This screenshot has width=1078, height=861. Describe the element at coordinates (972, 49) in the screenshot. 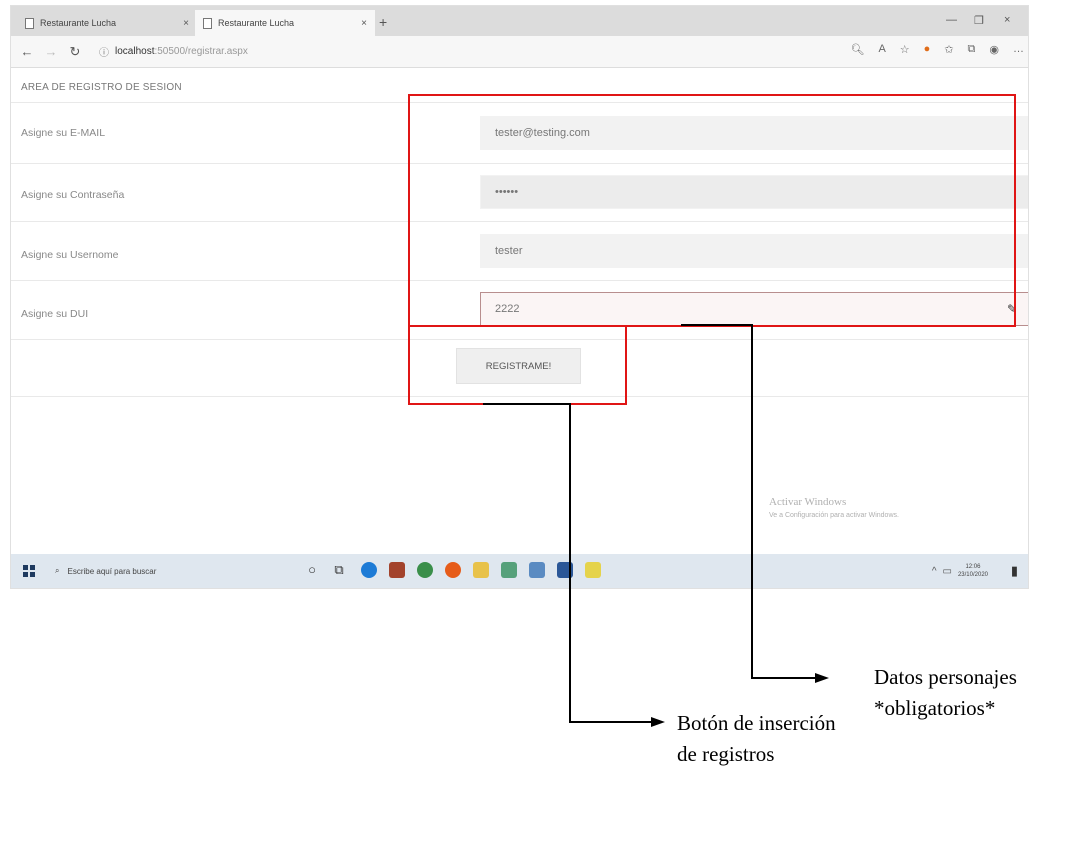

I see `collections-icon: ⧉` at that location.